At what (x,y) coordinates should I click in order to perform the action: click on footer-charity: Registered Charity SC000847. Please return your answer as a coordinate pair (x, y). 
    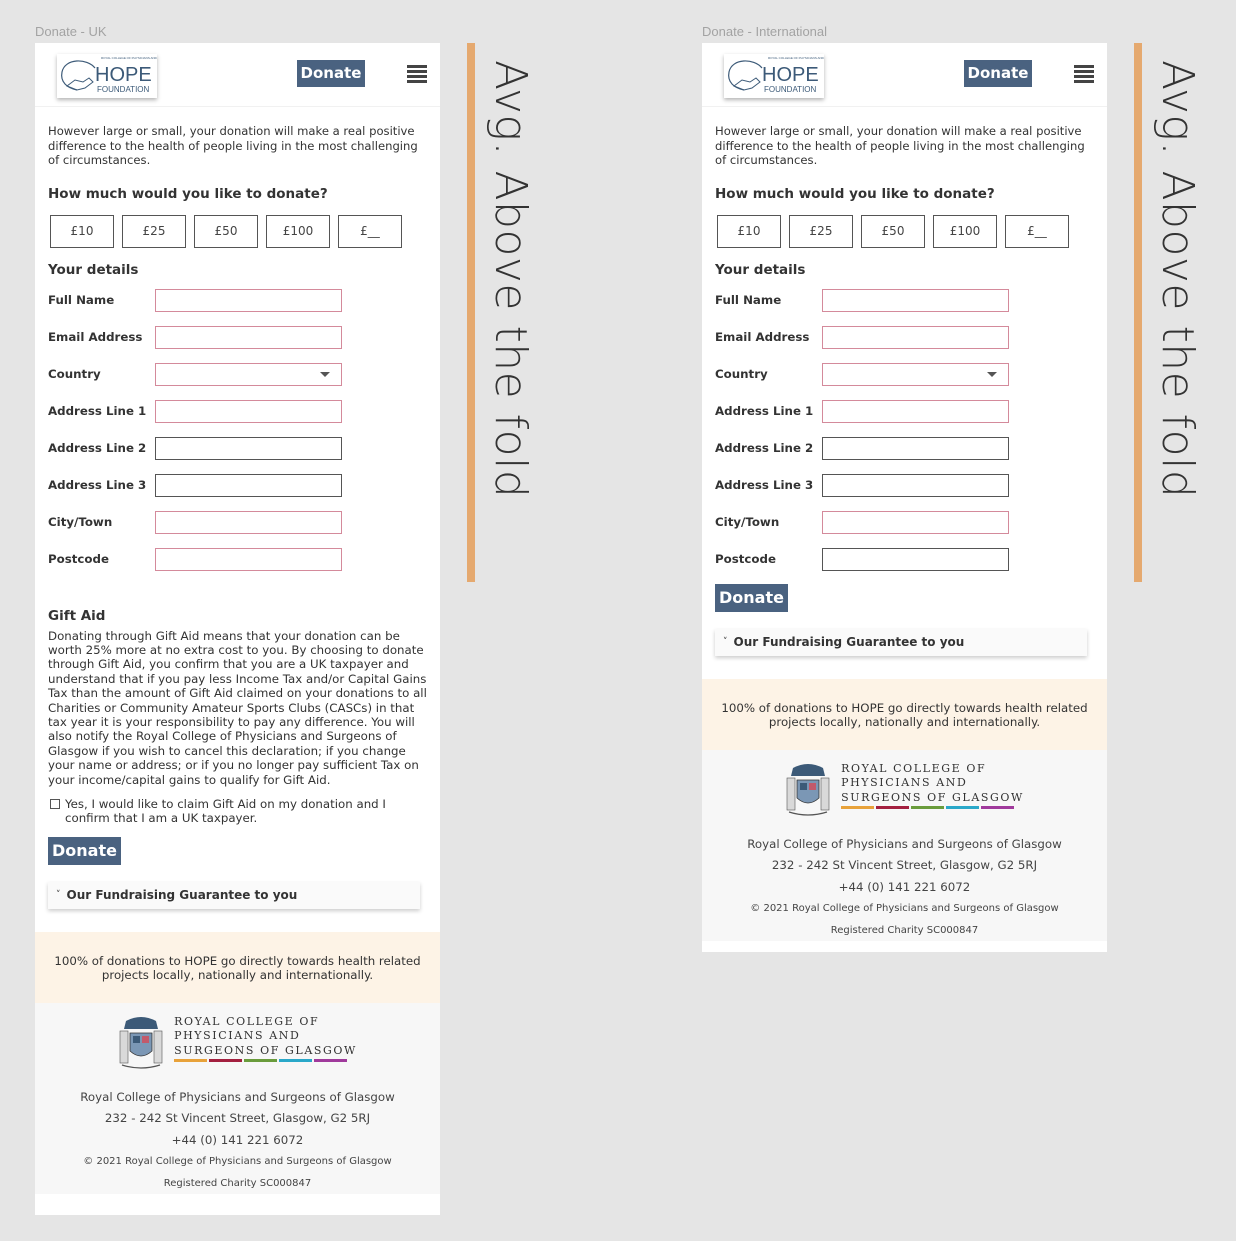
    Looking at the image, I should click on (904, 930).